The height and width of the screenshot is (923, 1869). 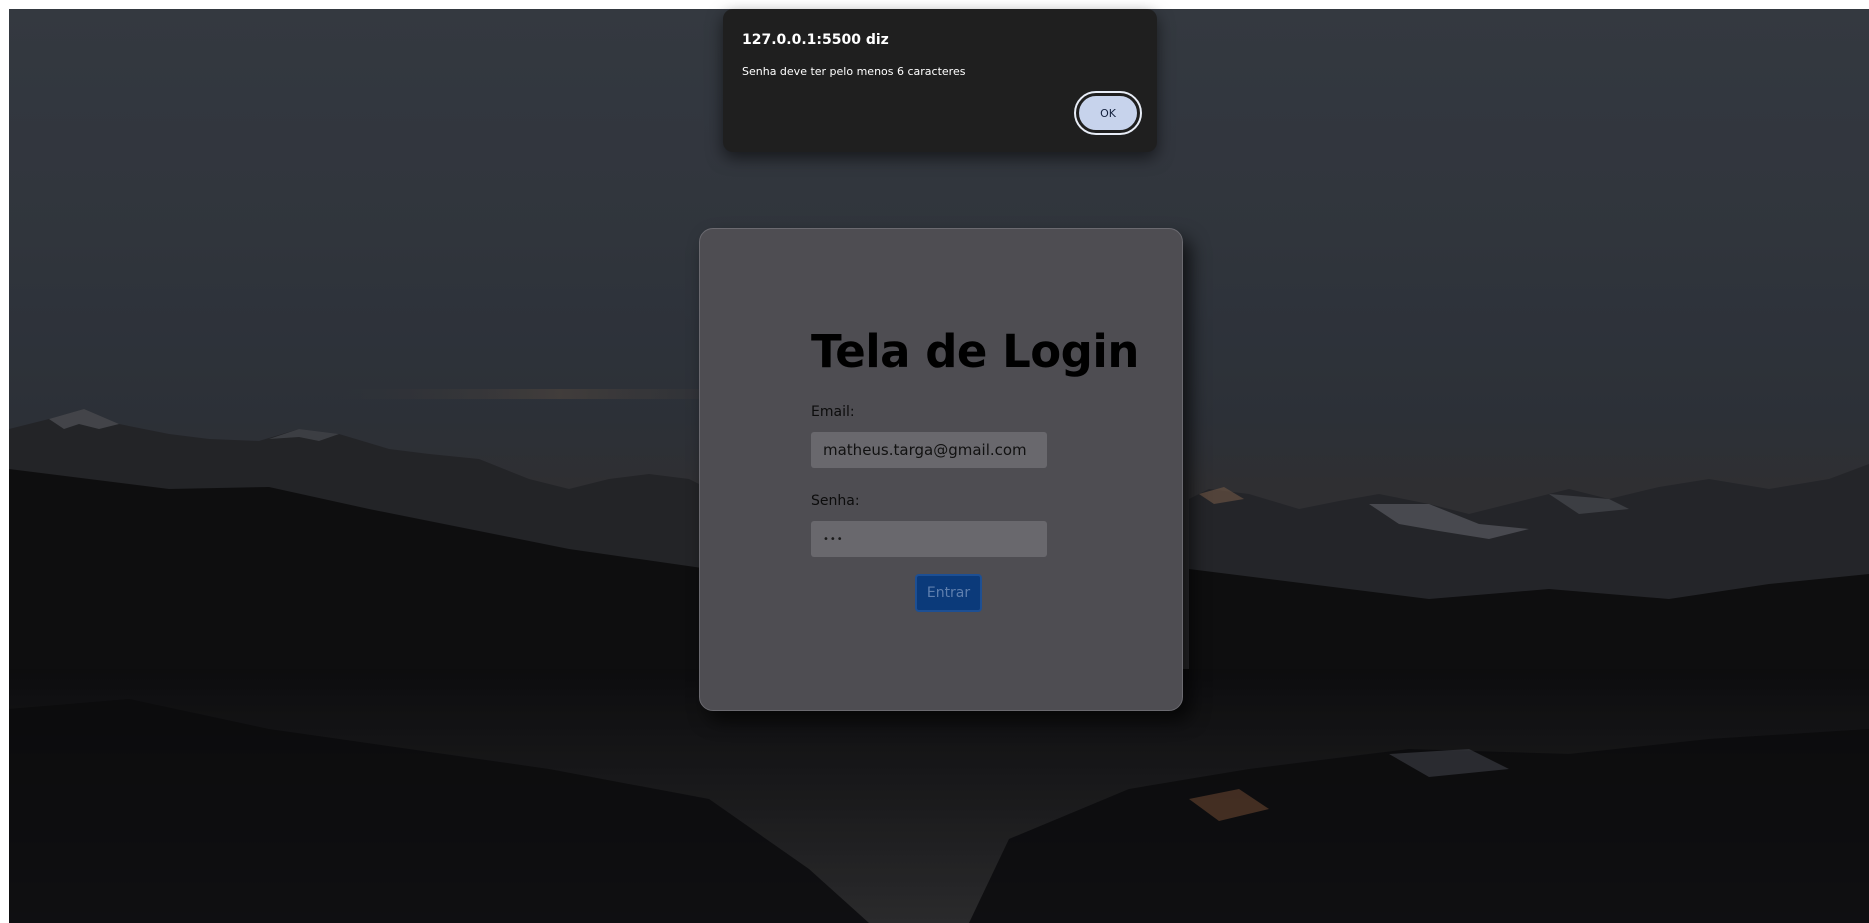 I want to click on alert-title: 127.0.0.1:5500 diz, so click(x=815, y=40).